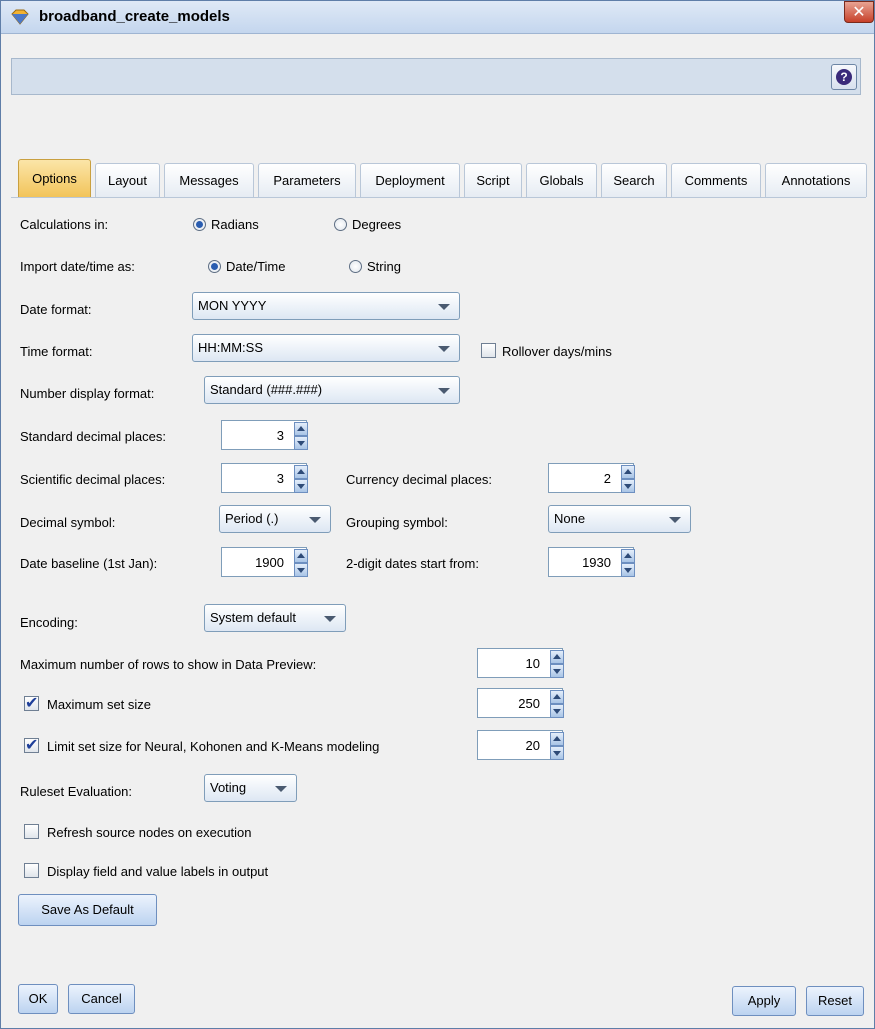  What do you see at coordinates (77, 266) in the screenshot?
I see `import-date-label: Import date/time as:` at bounding box center [77, 266].